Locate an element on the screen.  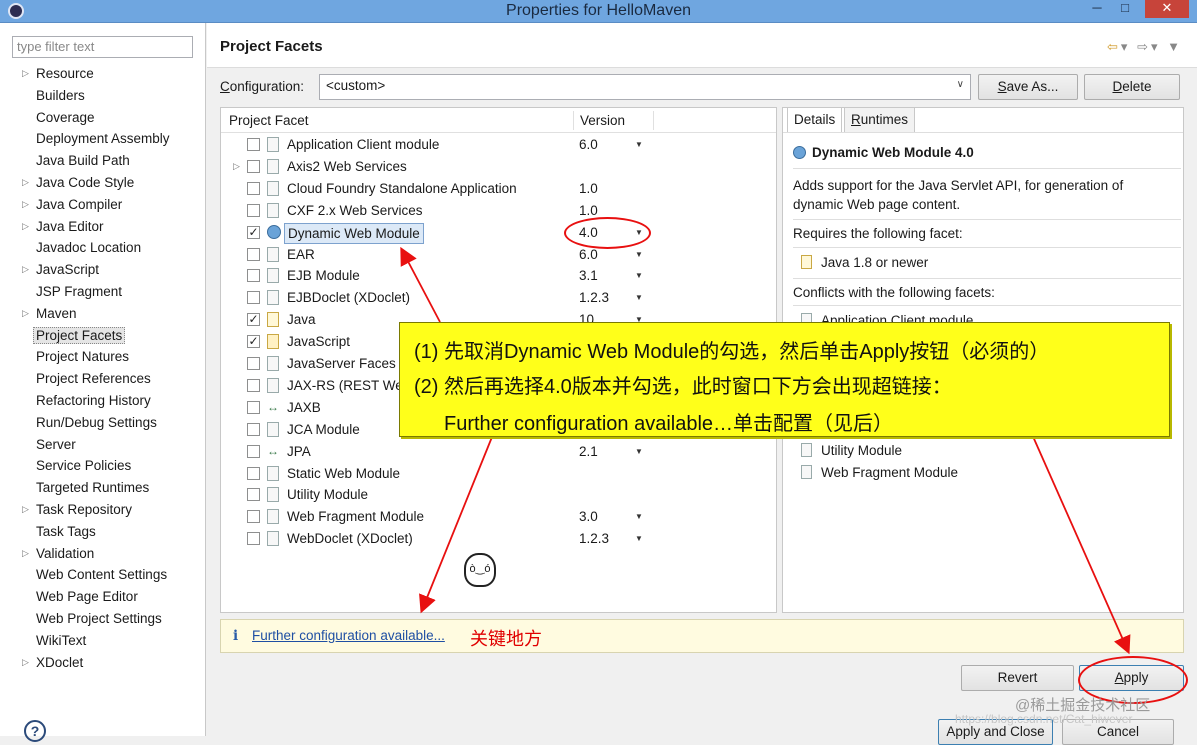
sidebar-item-java-build-path: Java Build Path is located at coordinates (103, 161).